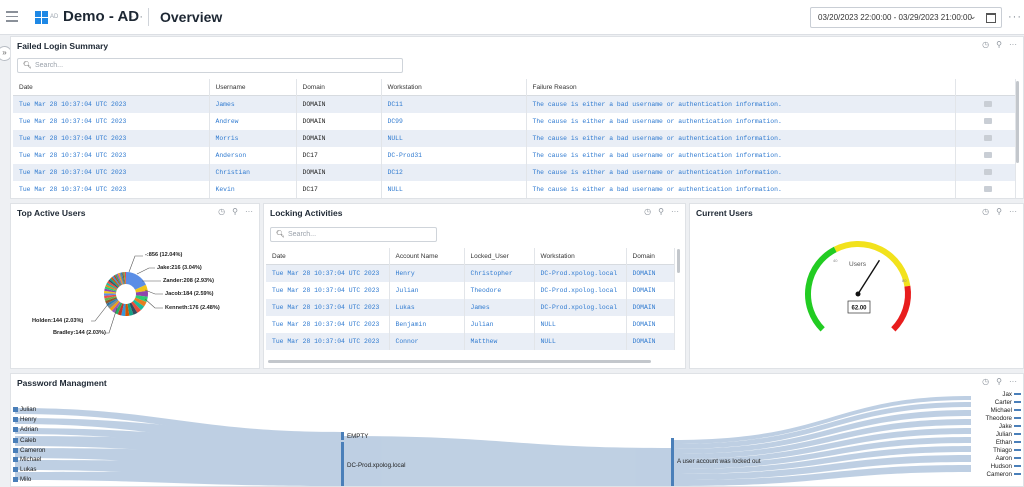 This screenshot has height=487, width=1024. Describe the element at coordinates (454, 155) in the screenshot. I see `cell-workstation: DC-Prod31` at that location.